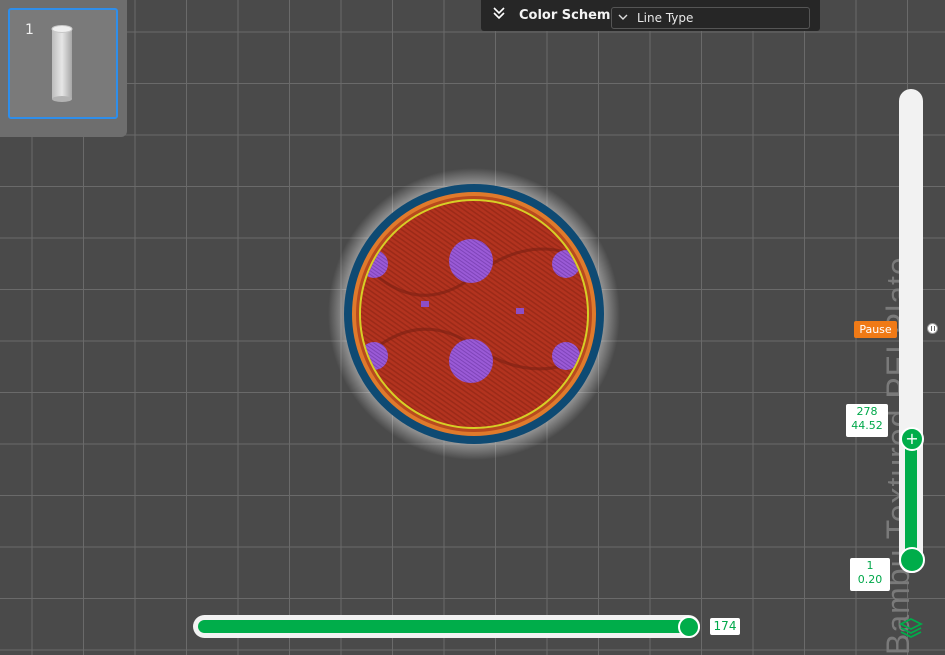 This screenshot has width=945, height=655. I want to click on inner-infill-area, so click(474, 314).